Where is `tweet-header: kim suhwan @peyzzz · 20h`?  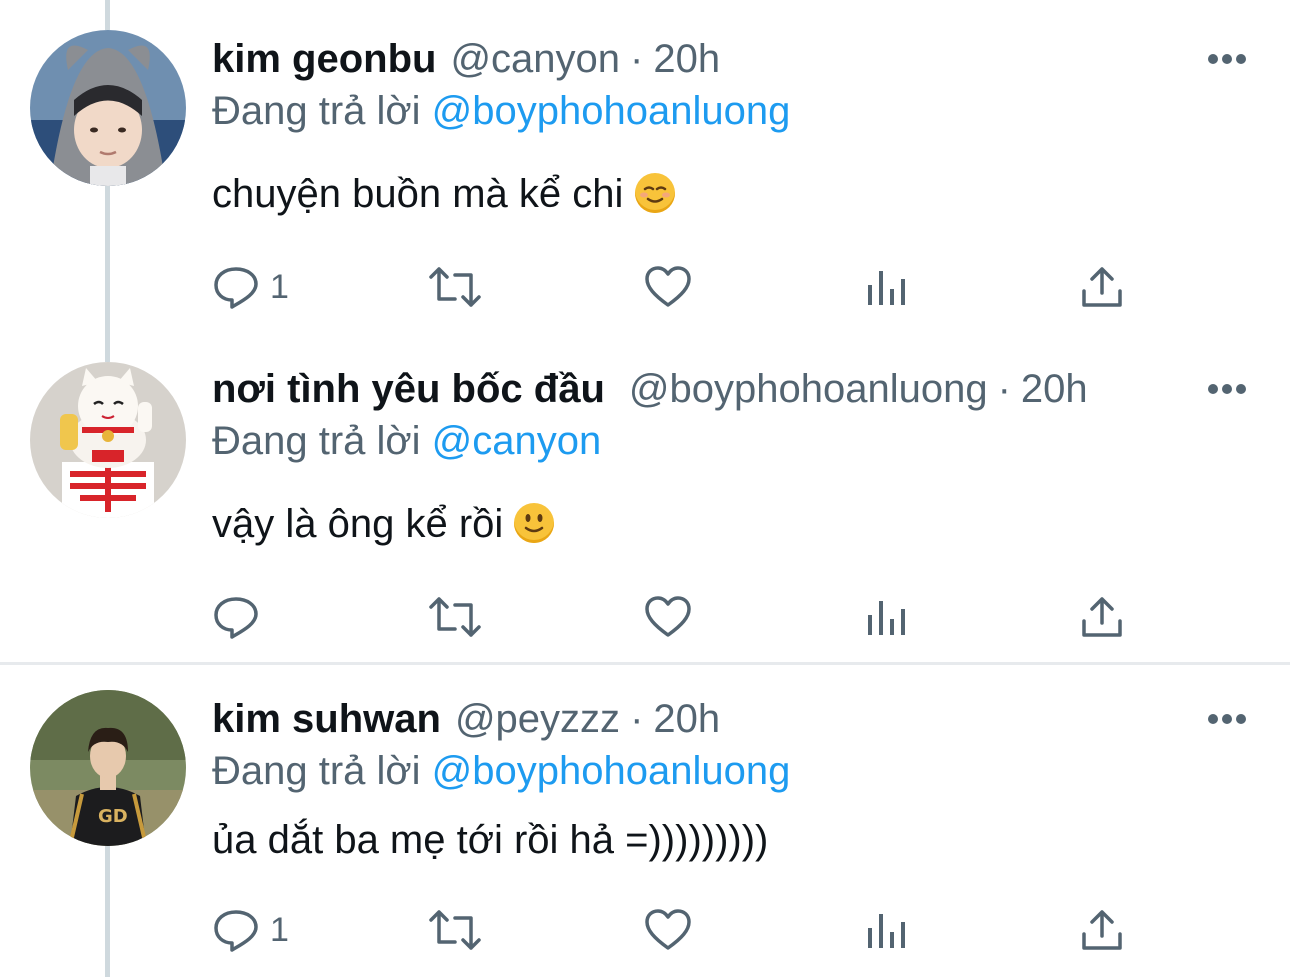 tweet-header: kim suhwan @peyzzz · 20h is located at coordinates (466, 719).